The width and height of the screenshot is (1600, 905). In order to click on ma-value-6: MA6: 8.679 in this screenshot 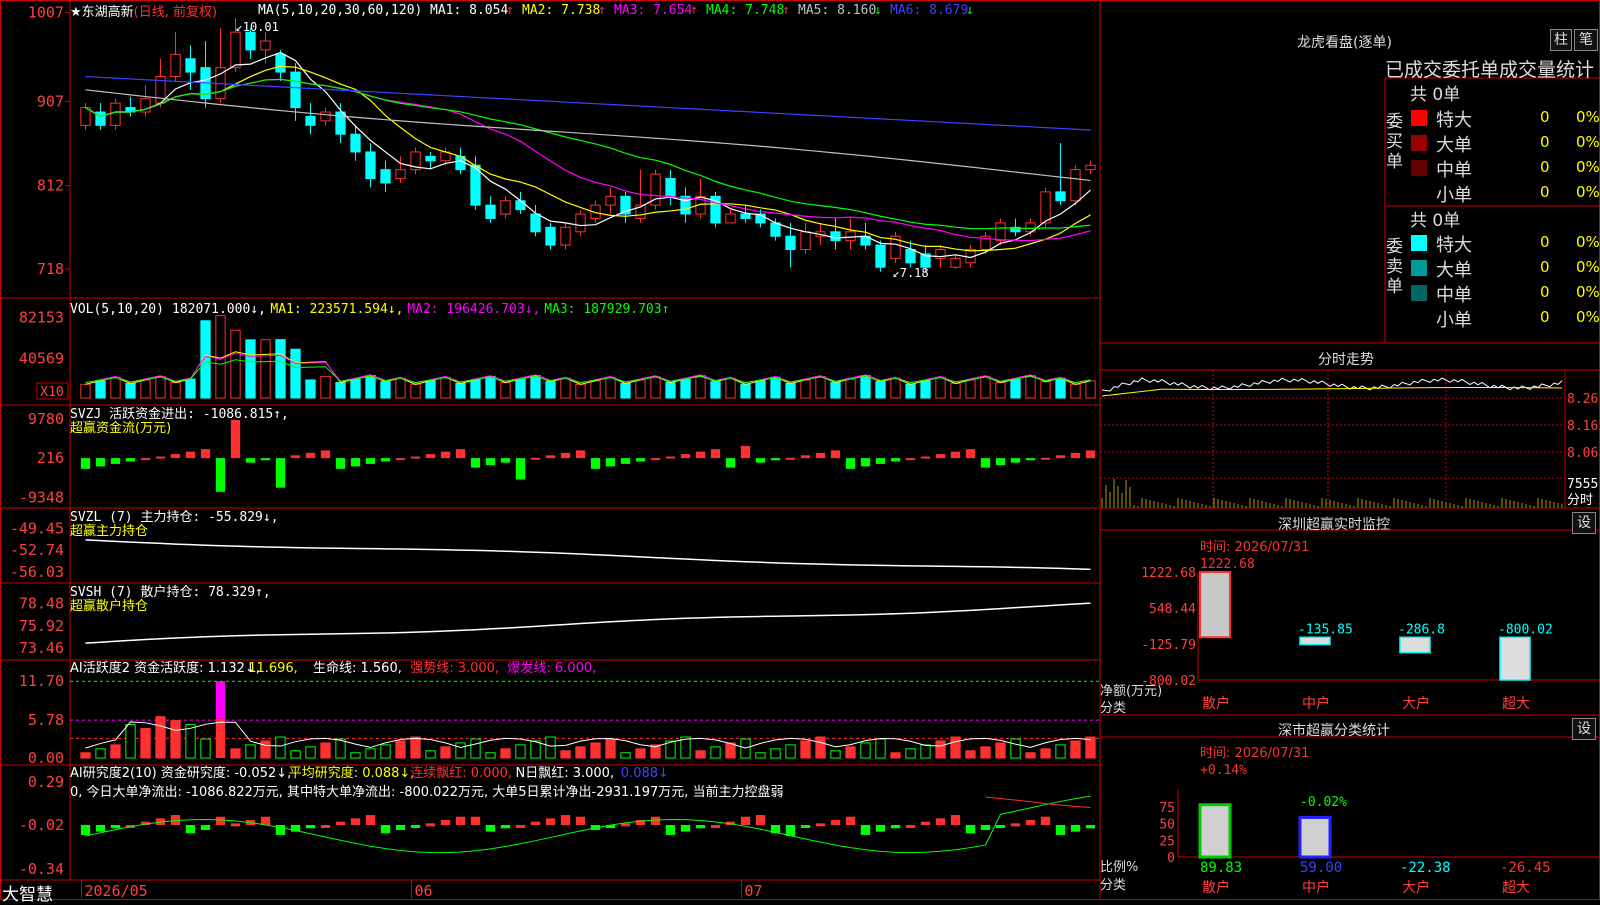, I will do `click(929, 10)`.